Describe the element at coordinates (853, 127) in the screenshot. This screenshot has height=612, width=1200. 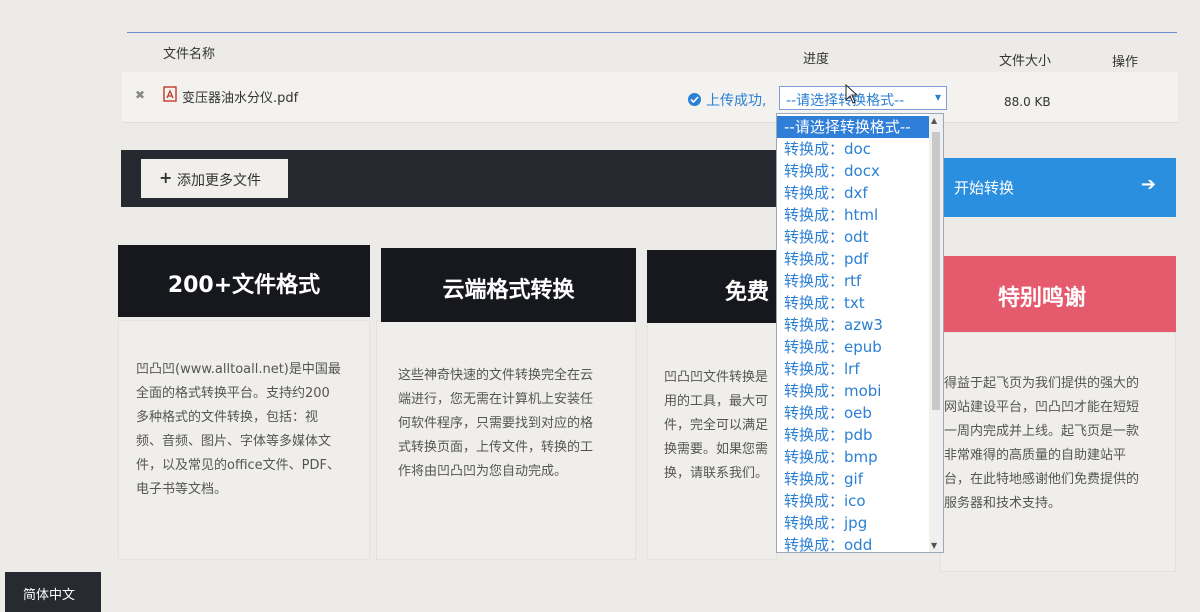
I see `dropdown-option: --请选择转换格式--` at that location.